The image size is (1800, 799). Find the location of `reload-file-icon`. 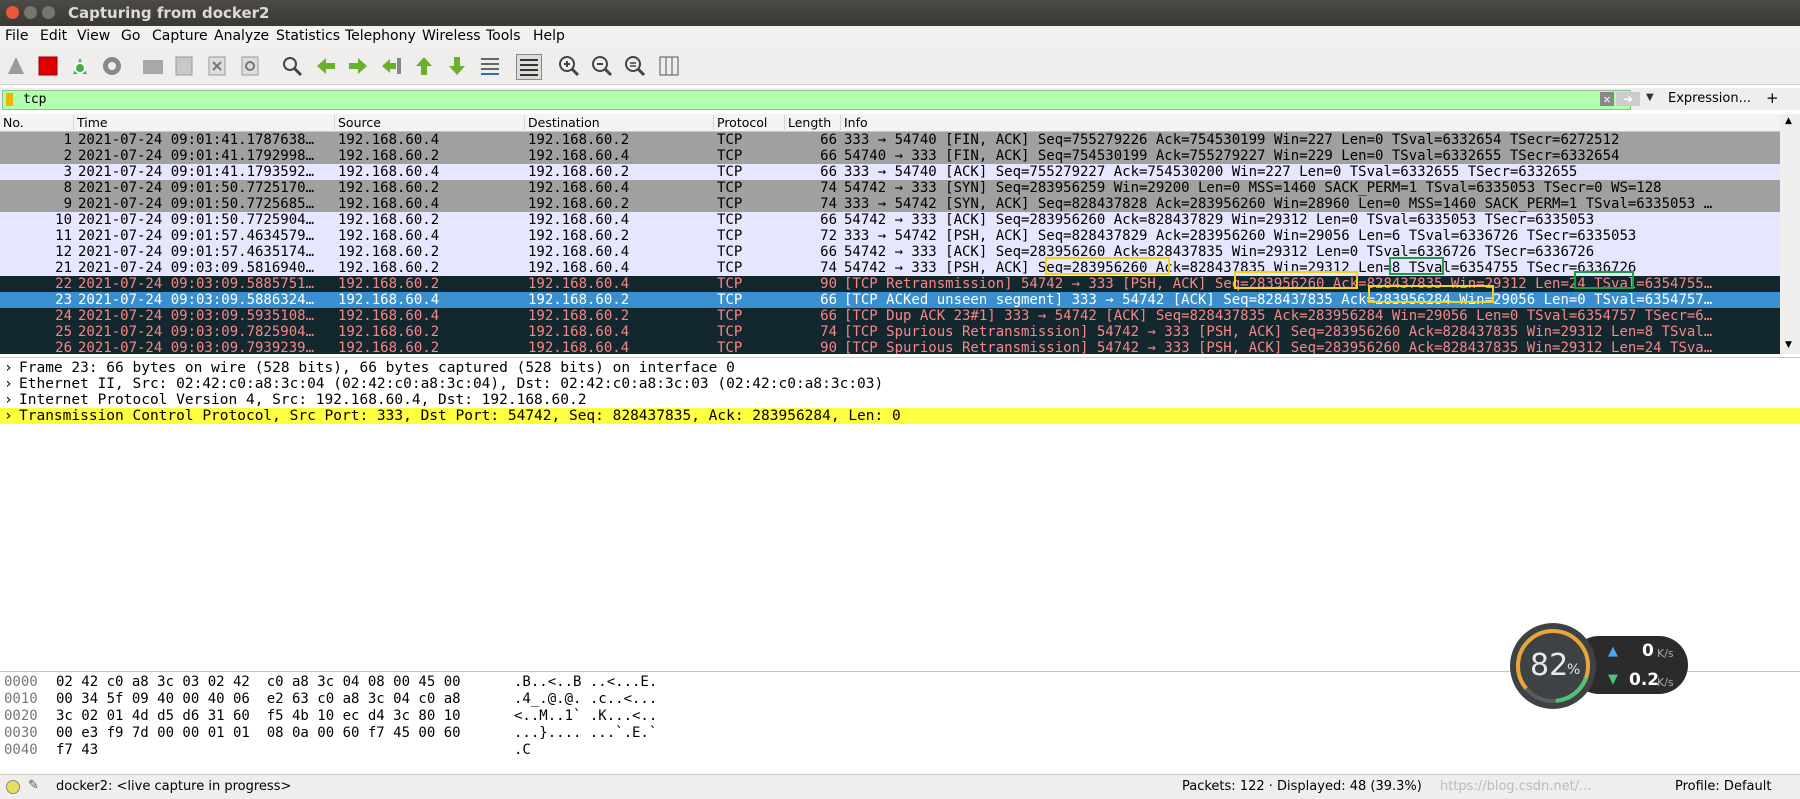

reload-file-icon is located at coordinates (250, 66).